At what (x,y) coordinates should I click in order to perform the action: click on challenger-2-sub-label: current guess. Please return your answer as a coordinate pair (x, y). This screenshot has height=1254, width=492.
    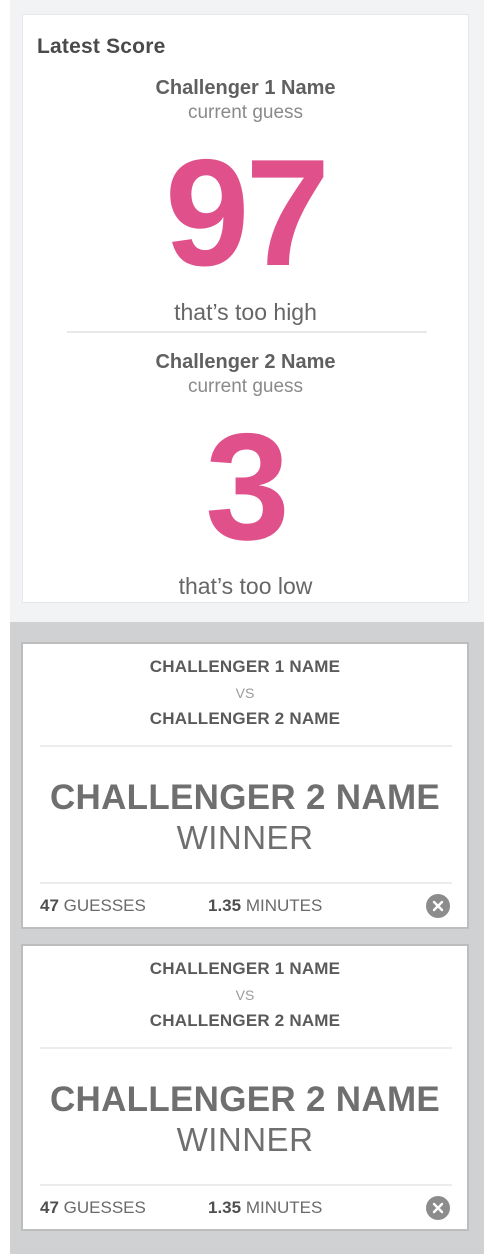
    Looking at the image, I should click on (245, 386).